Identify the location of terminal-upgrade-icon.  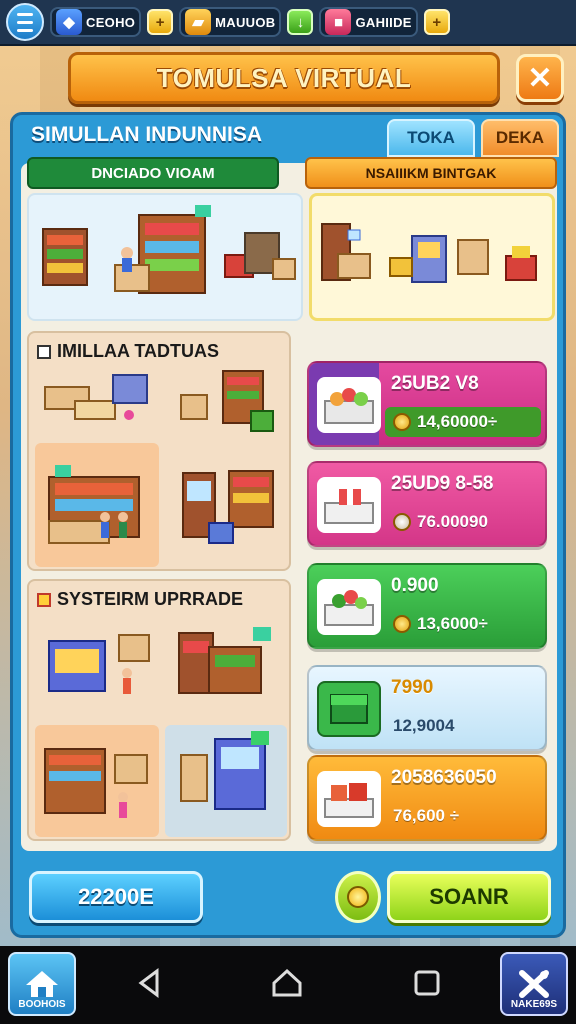
(224, 770).